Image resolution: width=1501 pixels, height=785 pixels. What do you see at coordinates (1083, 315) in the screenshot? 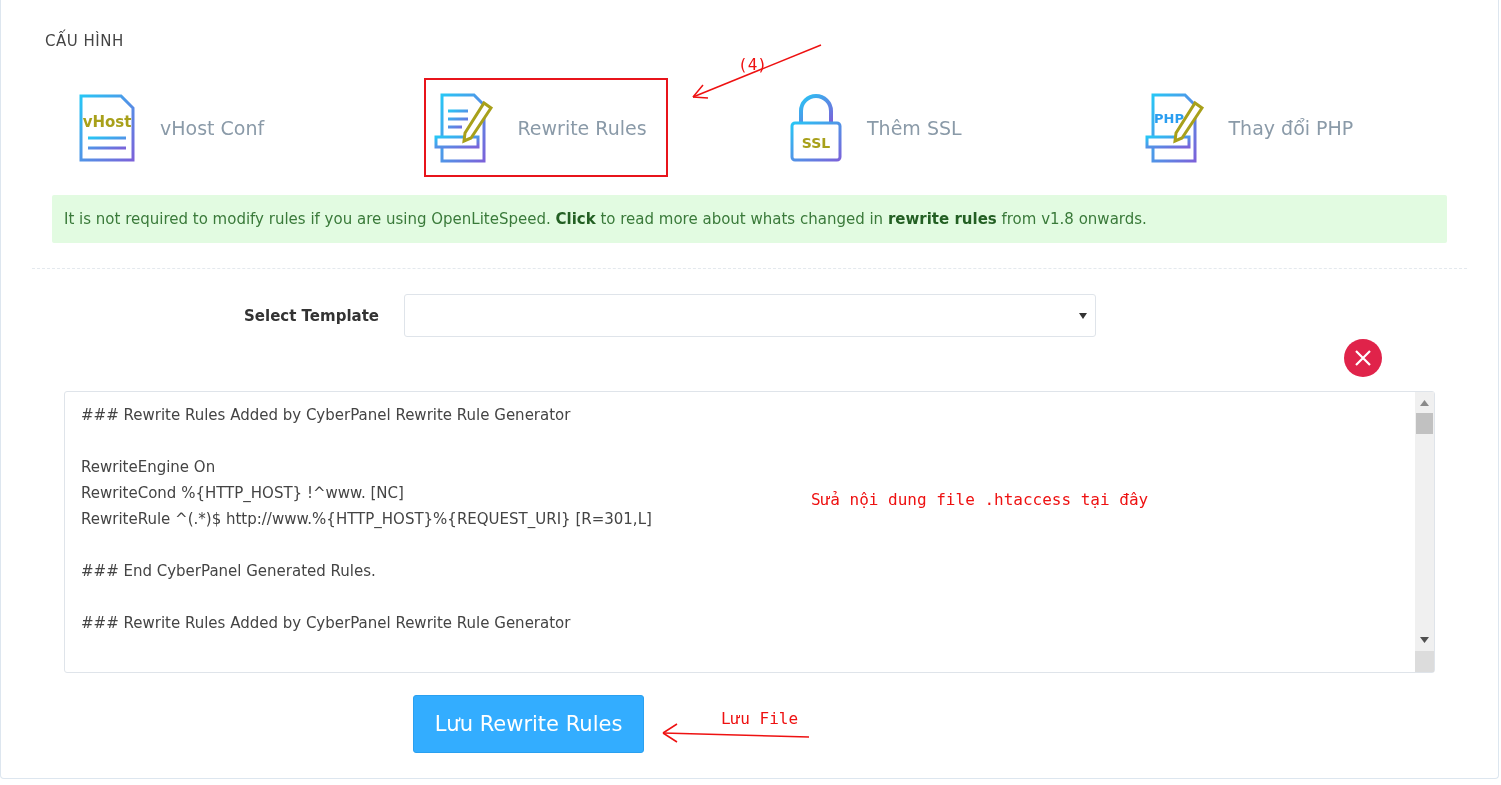
I see `caret-icon` at bounding box center [1083, 315].